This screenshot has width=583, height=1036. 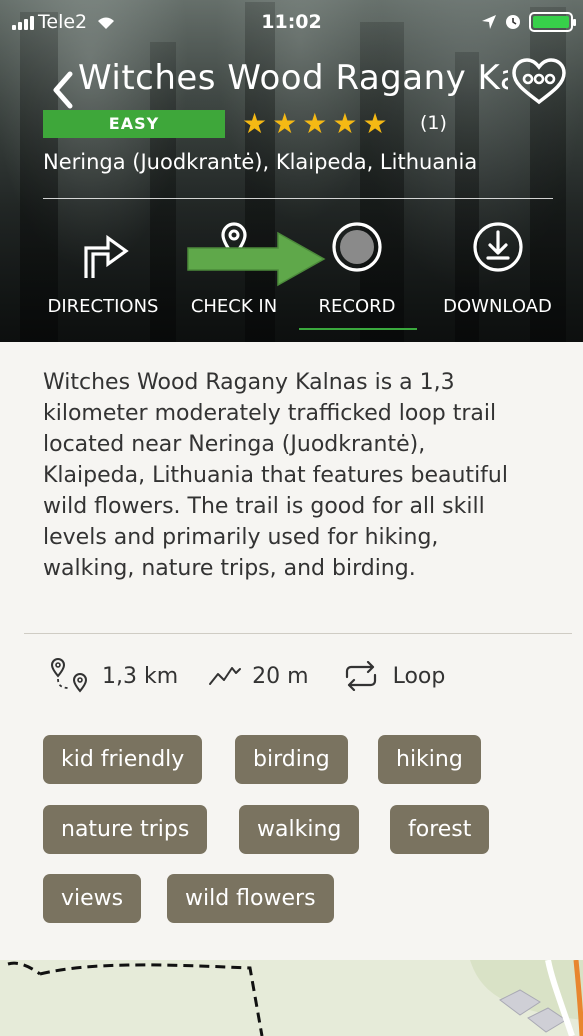 What do you see at coordinates (358, 329) in the screenshot?
I see `record-selected-indicator` at bounding box center [358, 329].